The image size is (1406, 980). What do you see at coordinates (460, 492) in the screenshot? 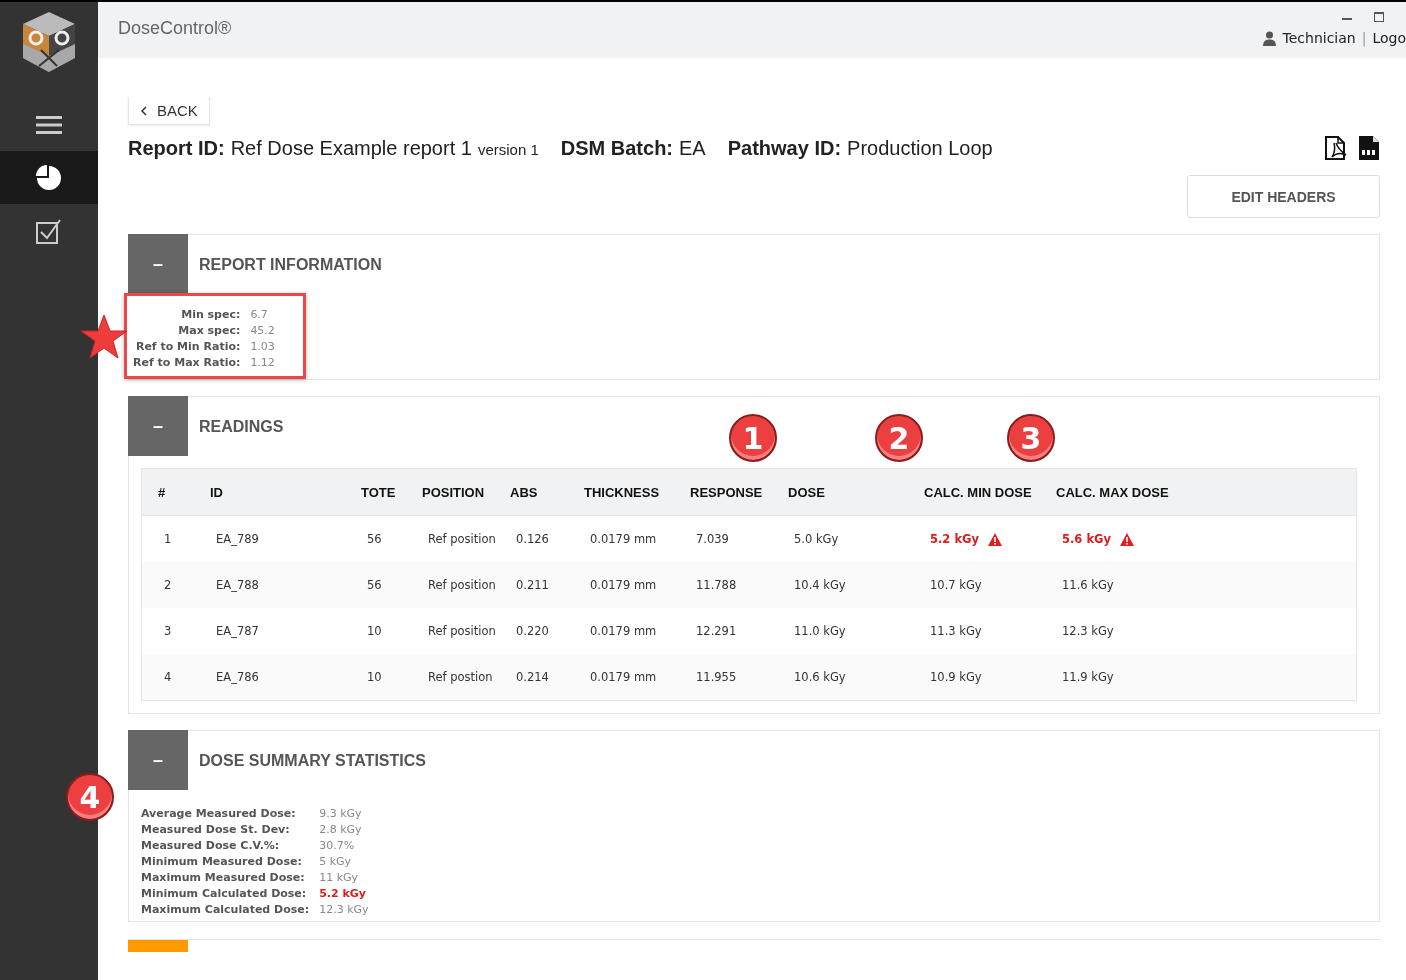
I see `column-header: POSITION` at bounding box center [460, 492].